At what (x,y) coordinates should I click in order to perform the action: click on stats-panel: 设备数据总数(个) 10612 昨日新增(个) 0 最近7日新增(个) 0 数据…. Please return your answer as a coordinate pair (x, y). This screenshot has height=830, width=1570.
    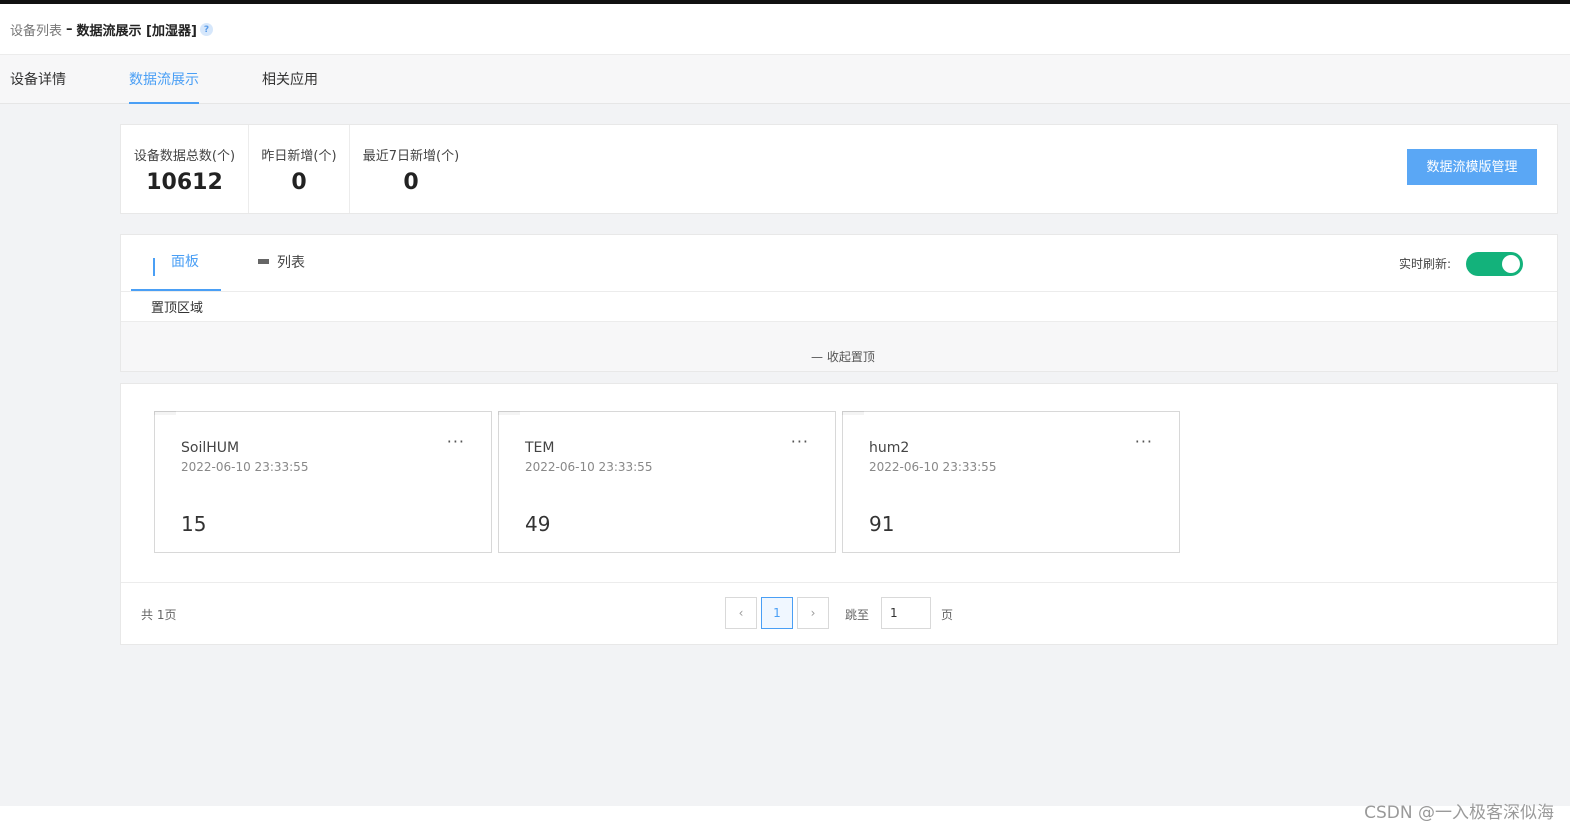
    Looking at the image, I should click on (839, 169).